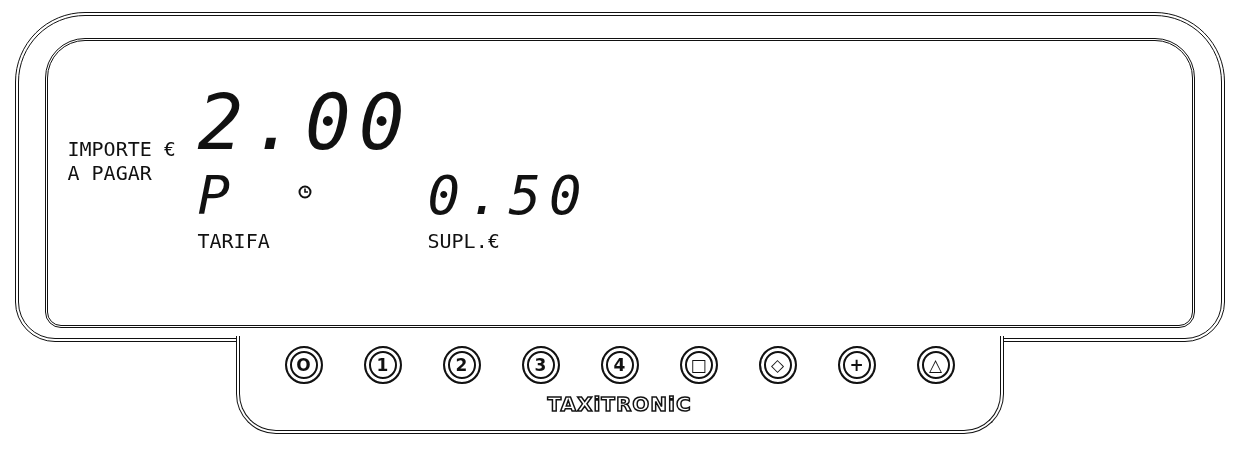 The image size is (1239, 452). I want to click on tariff-value: P, so click(217, 196).